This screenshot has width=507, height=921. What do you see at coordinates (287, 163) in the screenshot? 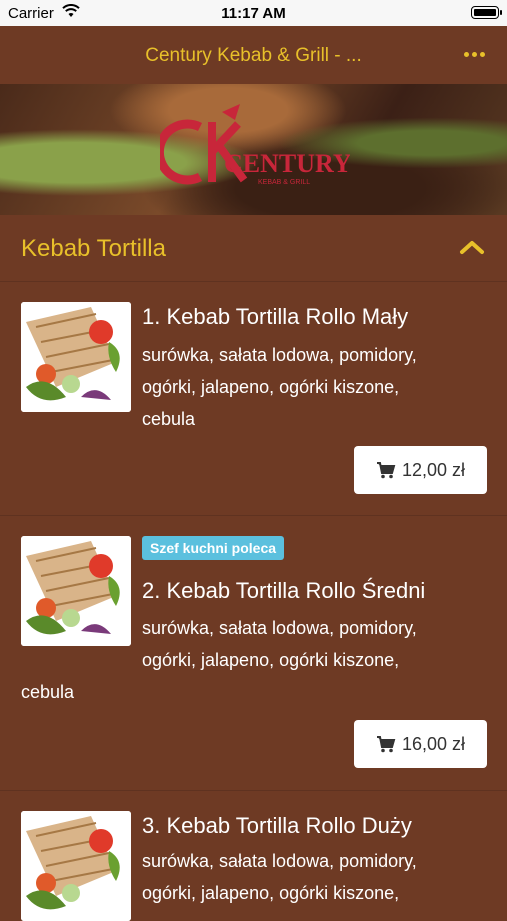
I see `svg-text: CENTURY` at bounding box center [287, 163].